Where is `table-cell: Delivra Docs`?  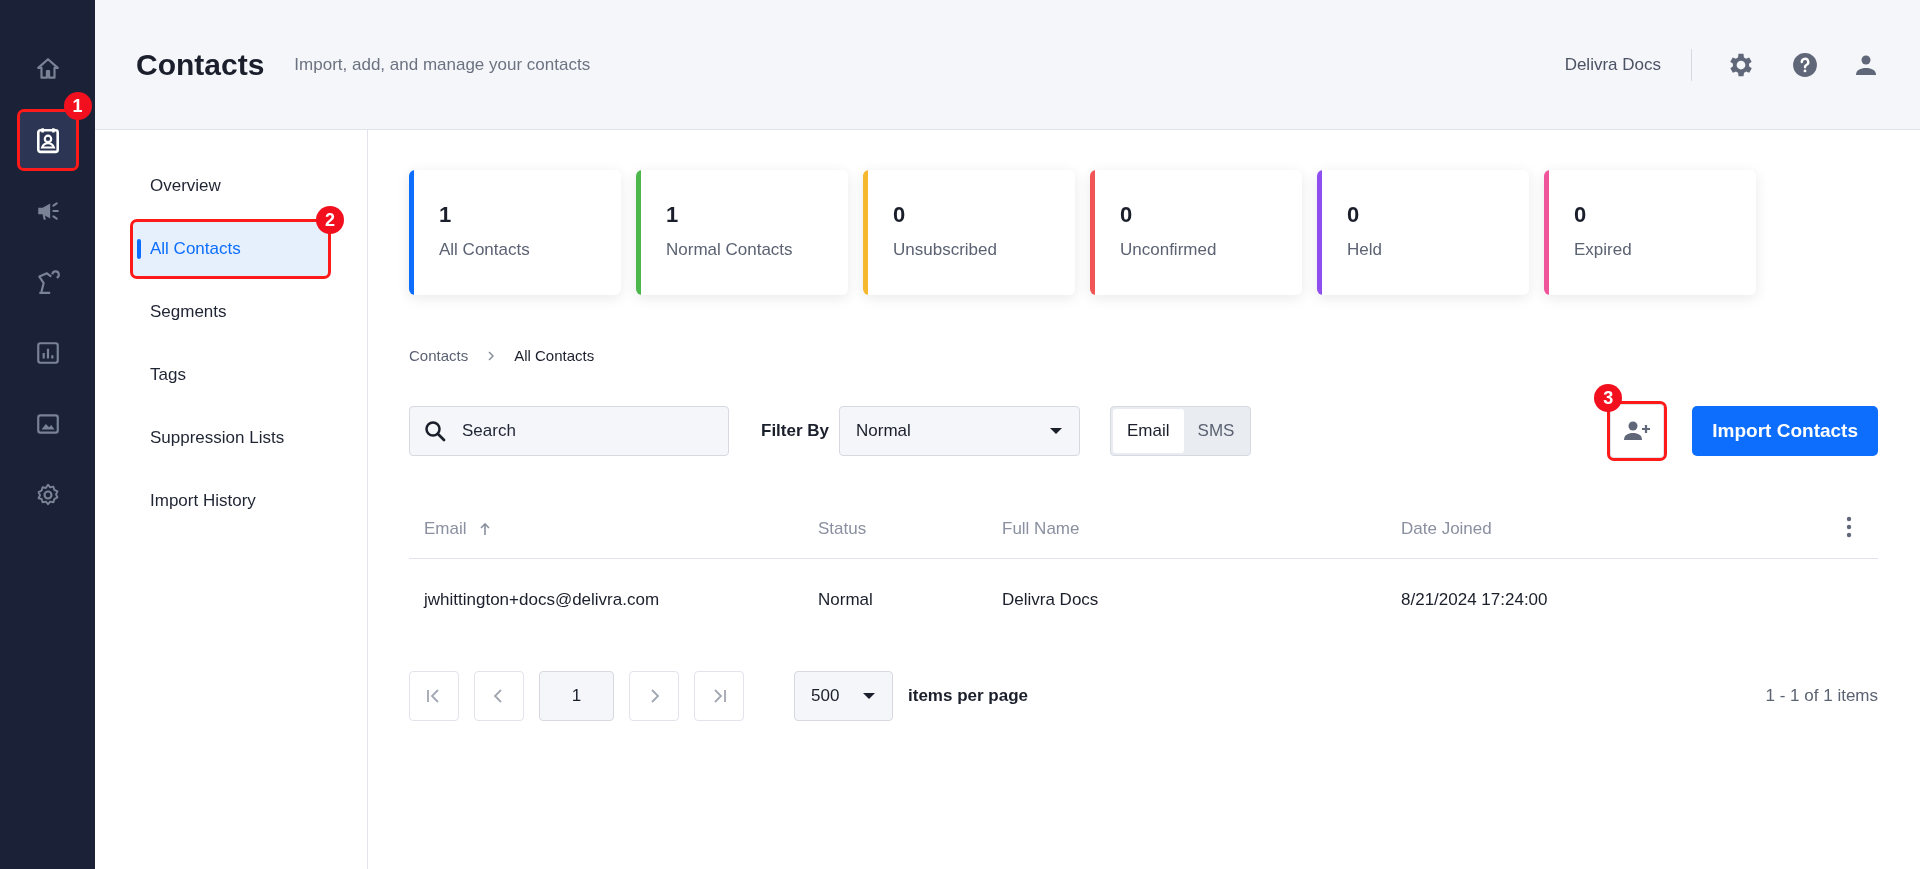 table-cell: Delivra Docs is located at coordinates (1050, 599).